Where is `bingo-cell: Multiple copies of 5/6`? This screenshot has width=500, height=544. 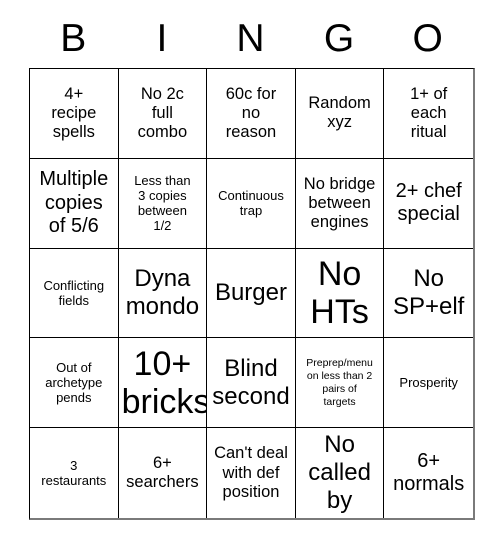 bingo-cell: Multiple copies of 5/6 is located at coordinates (74, 203).